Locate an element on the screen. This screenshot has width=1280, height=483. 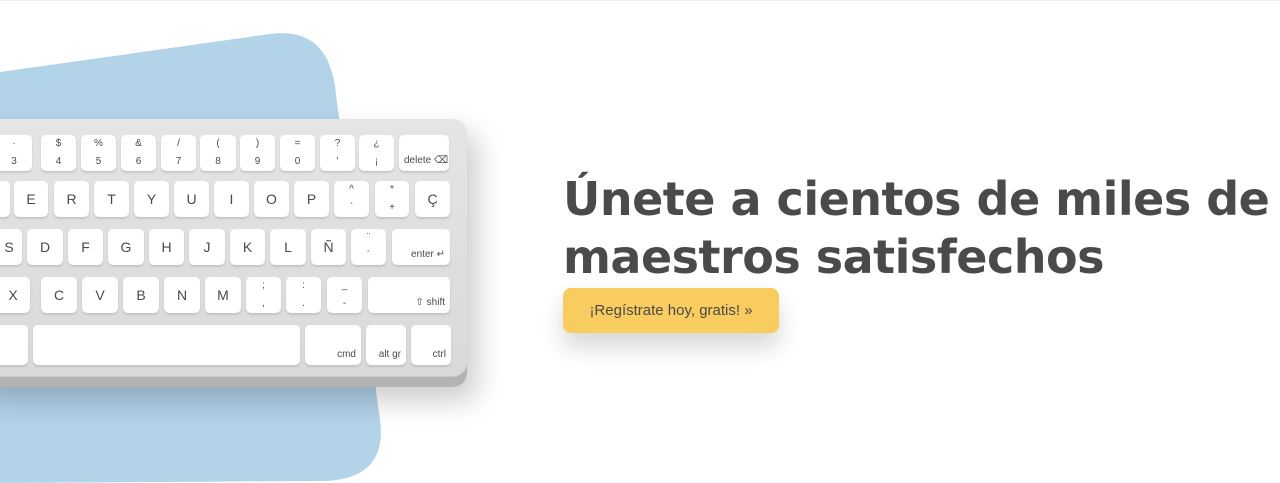
key-bottom-legend: 3 is located at coordinates (14, 161).